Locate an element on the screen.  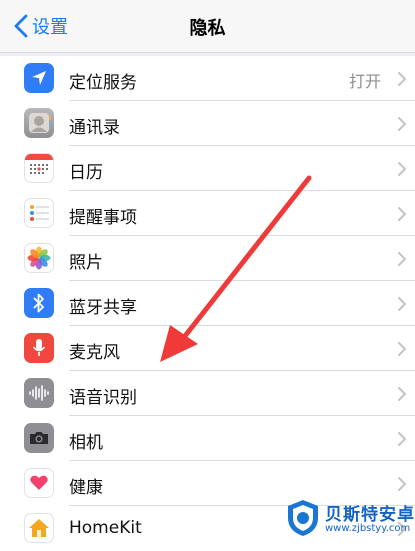
watermark-name: 贝斯特安卓网 is located at coordinates (370, 515).